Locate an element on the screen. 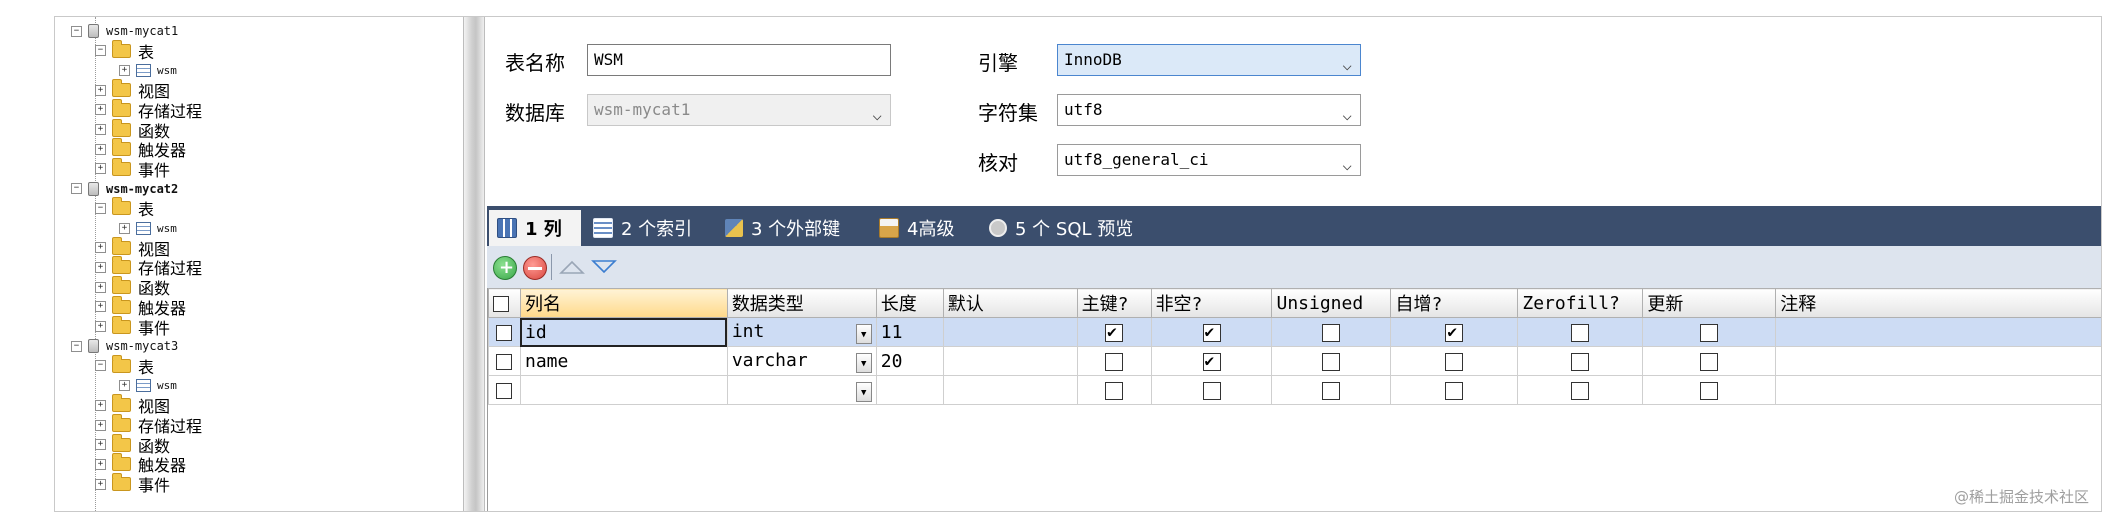  cell-column-name is located at coordinates (623, 390).